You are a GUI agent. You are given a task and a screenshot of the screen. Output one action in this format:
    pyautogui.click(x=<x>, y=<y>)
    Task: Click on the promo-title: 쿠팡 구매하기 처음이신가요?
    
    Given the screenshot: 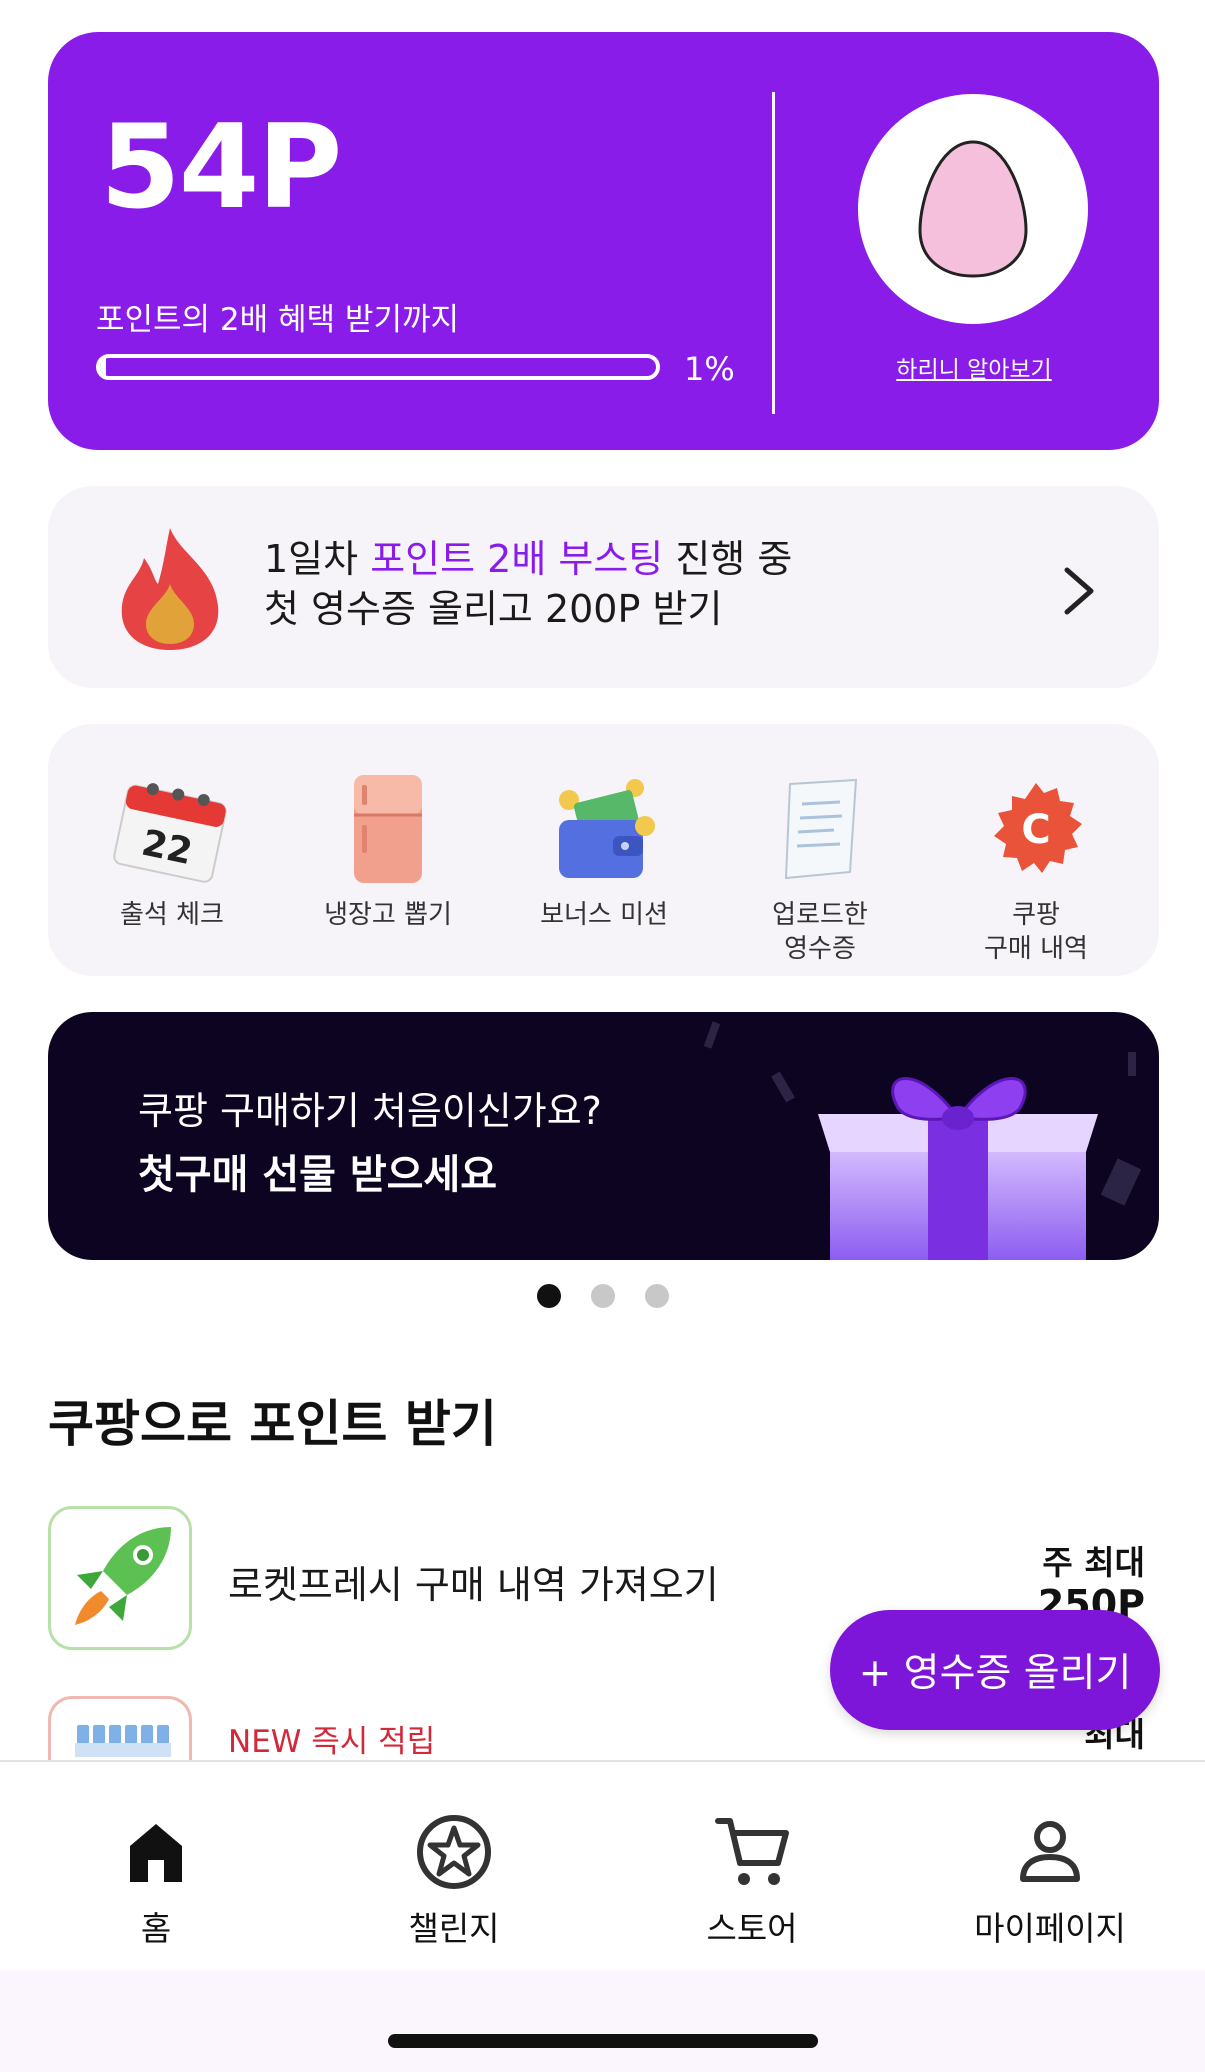 What is the action you would take?
    pyautogui.click(x=370, y=1111)
    